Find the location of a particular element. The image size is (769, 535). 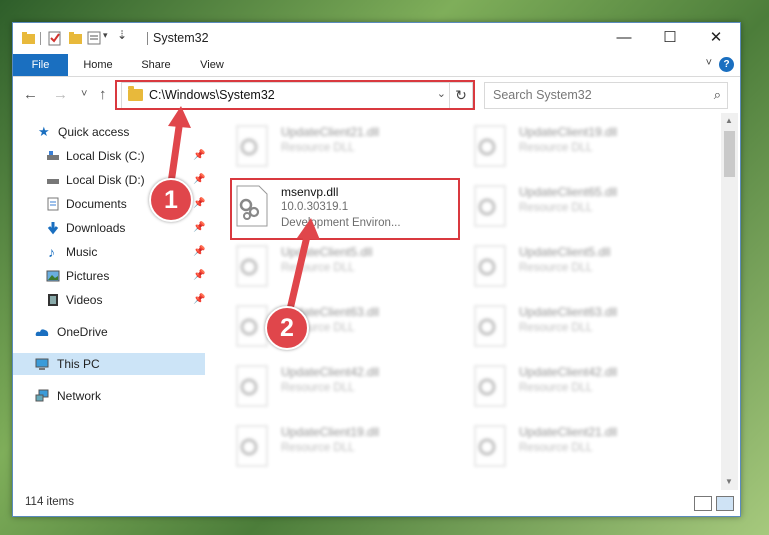

annotation-arrows is located at coordinates (243, 214).